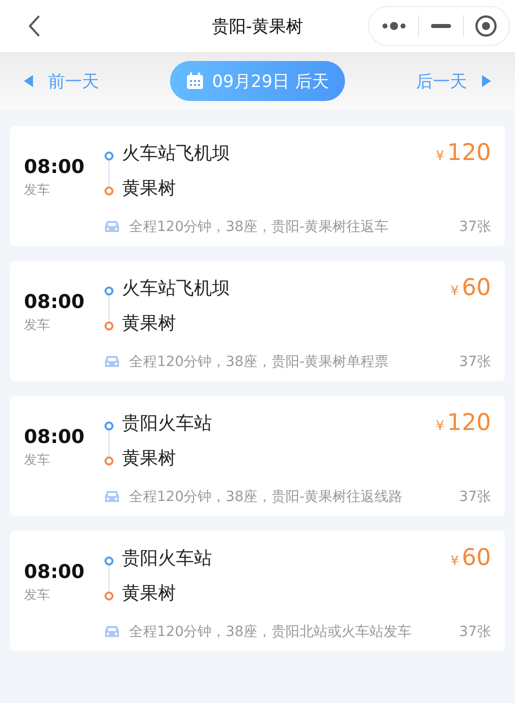 This screenshot has width=515, height=703. Describe the element at coordinates (34, 26) in the screenshot. I see `back-button` at that location.